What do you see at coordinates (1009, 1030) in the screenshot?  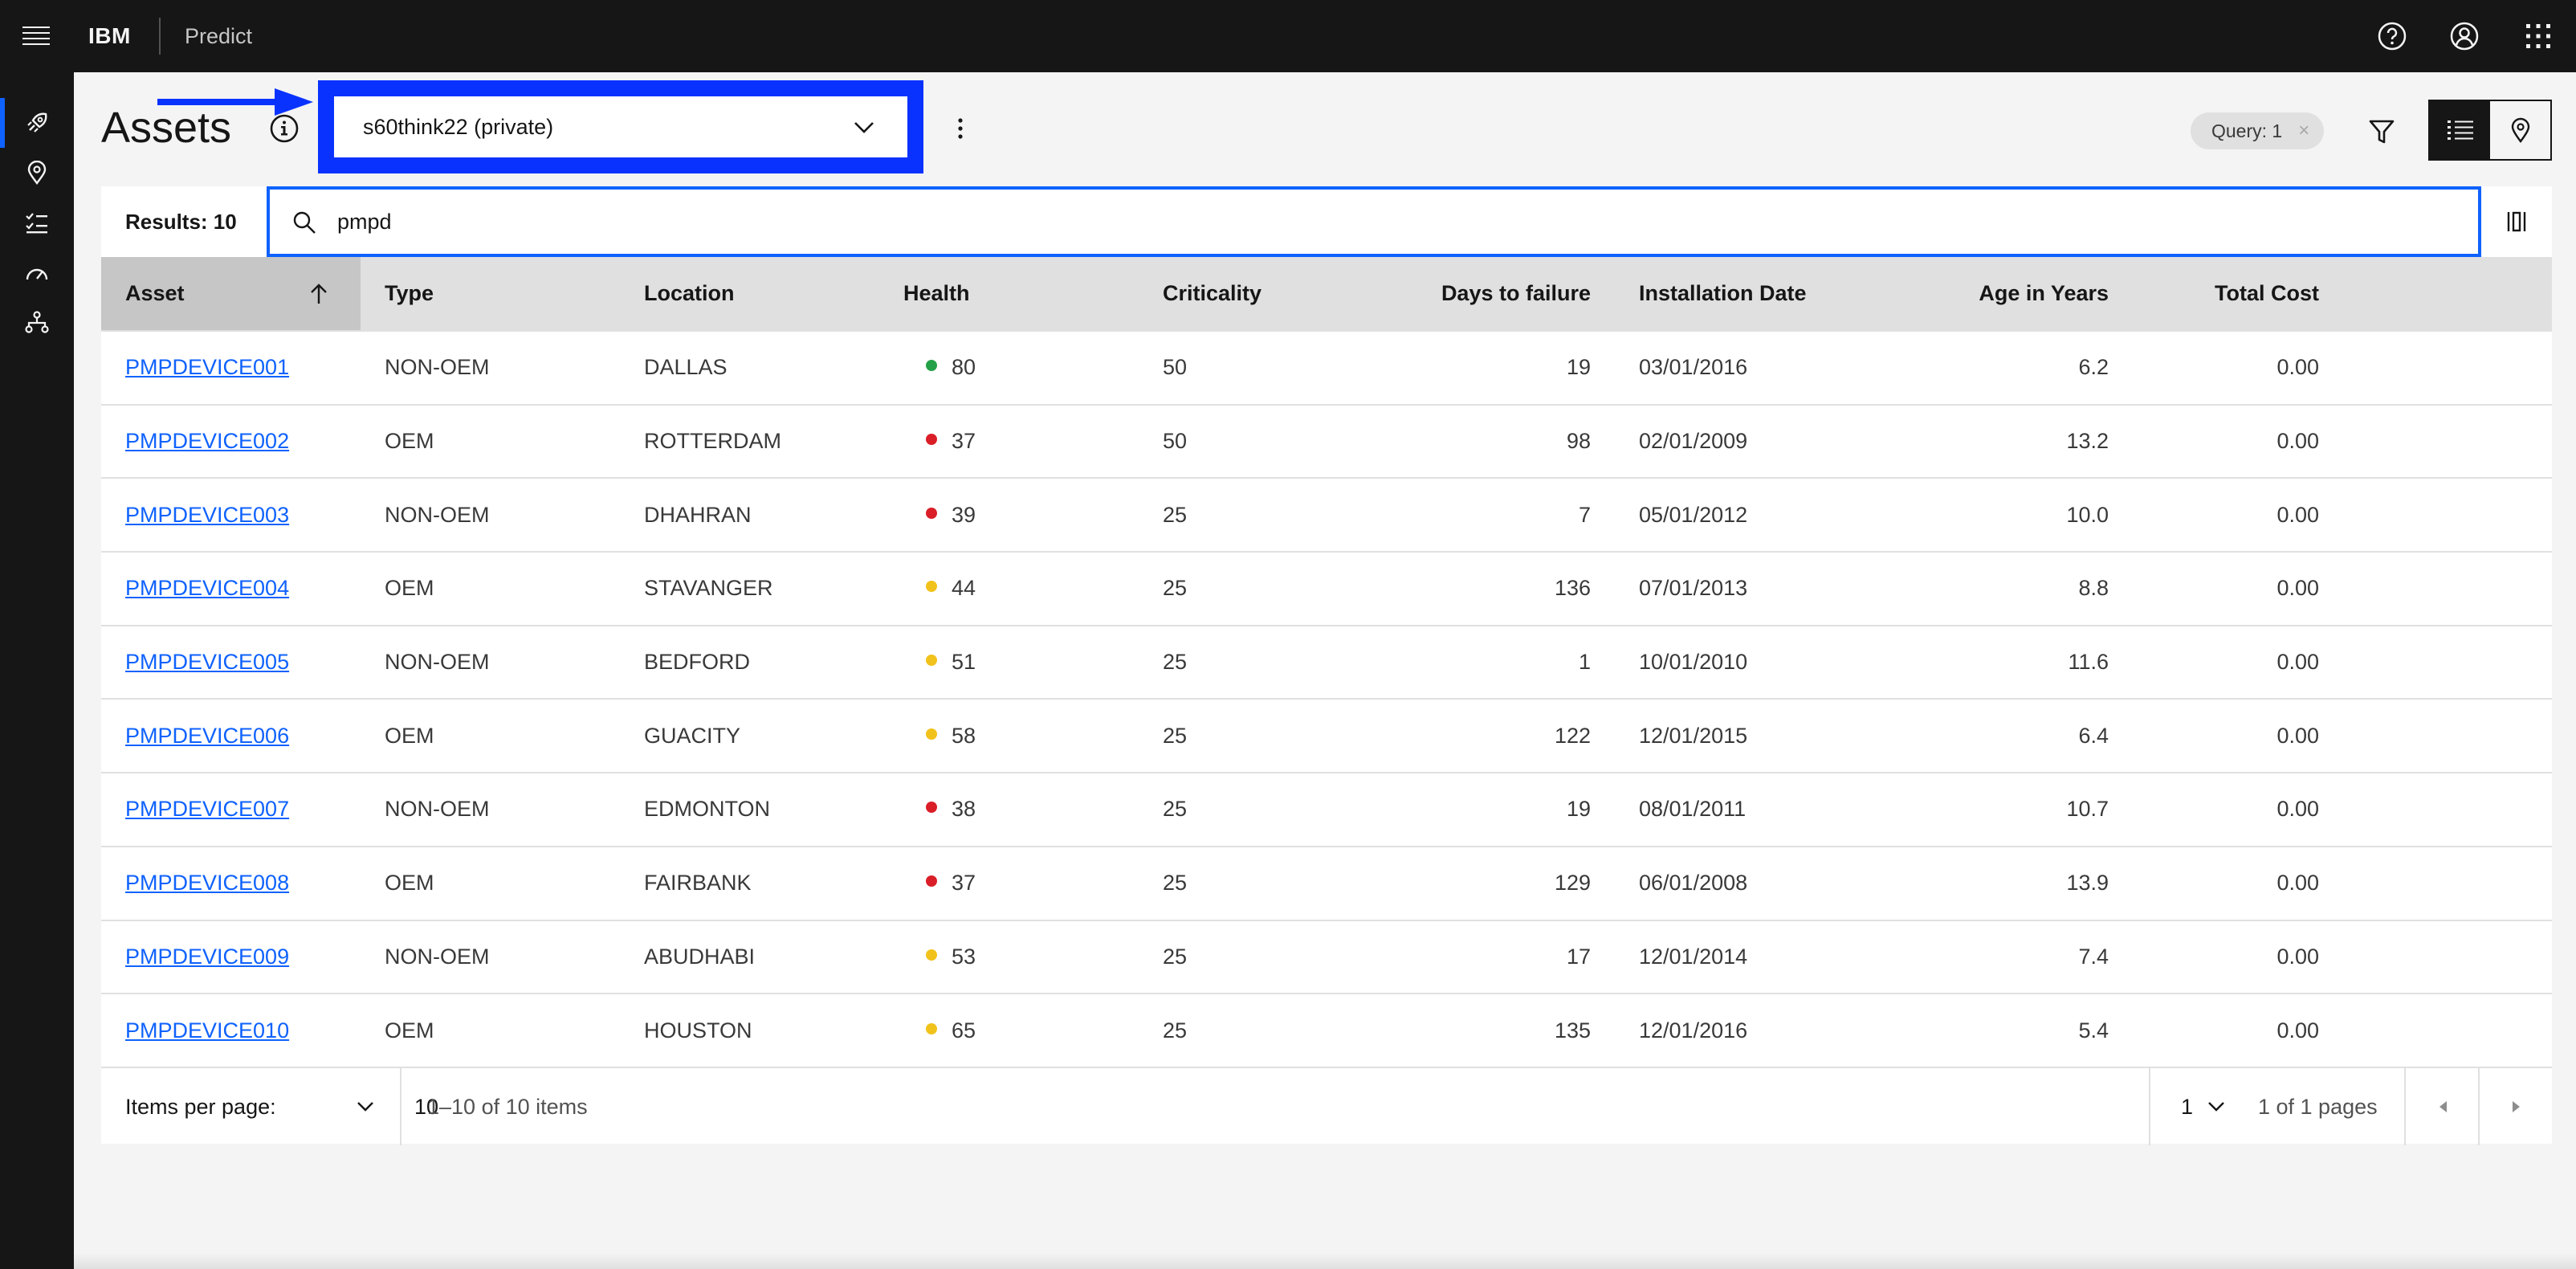 I see `table-cell: 65` at bounding box center [1009, 1030].